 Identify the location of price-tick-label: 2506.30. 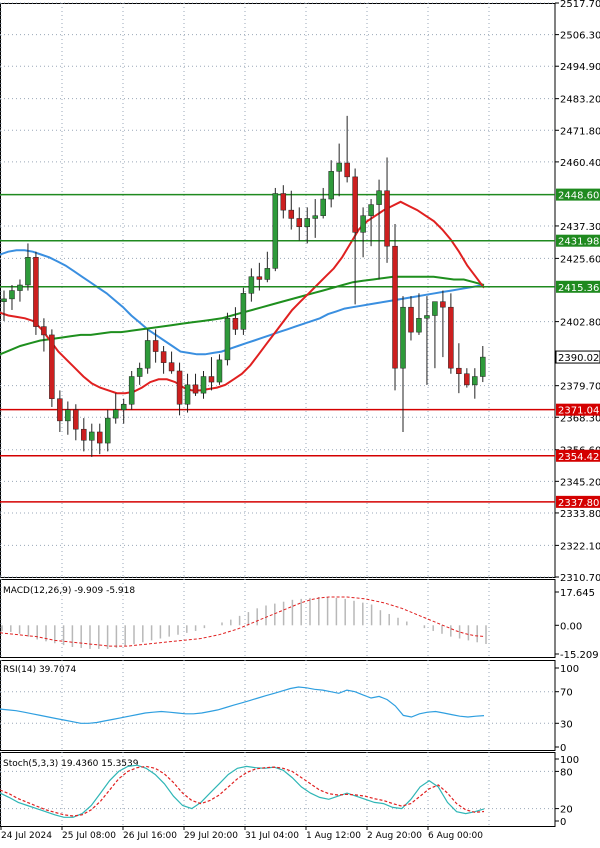
(580, 36).